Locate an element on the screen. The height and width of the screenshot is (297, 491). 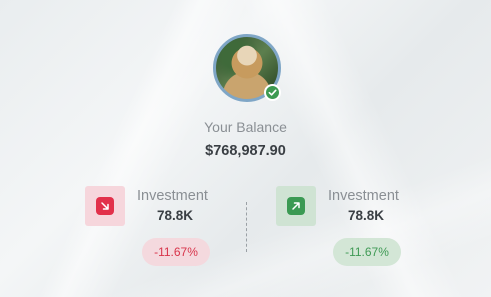
trend-down-icon-box is located at coordinates (105, 206).